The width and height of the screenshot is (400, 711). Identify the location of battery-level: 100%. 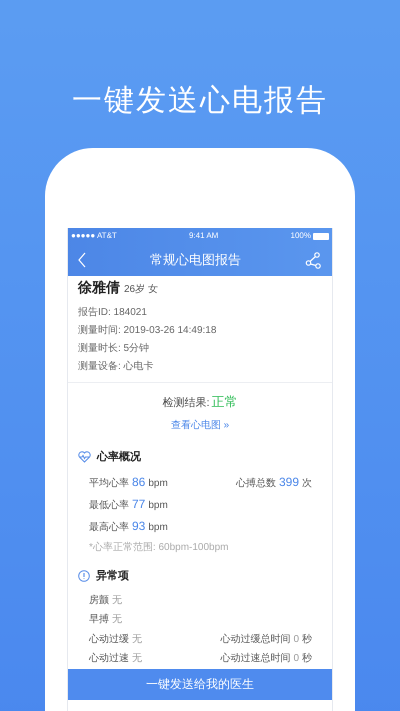
(300, 236).